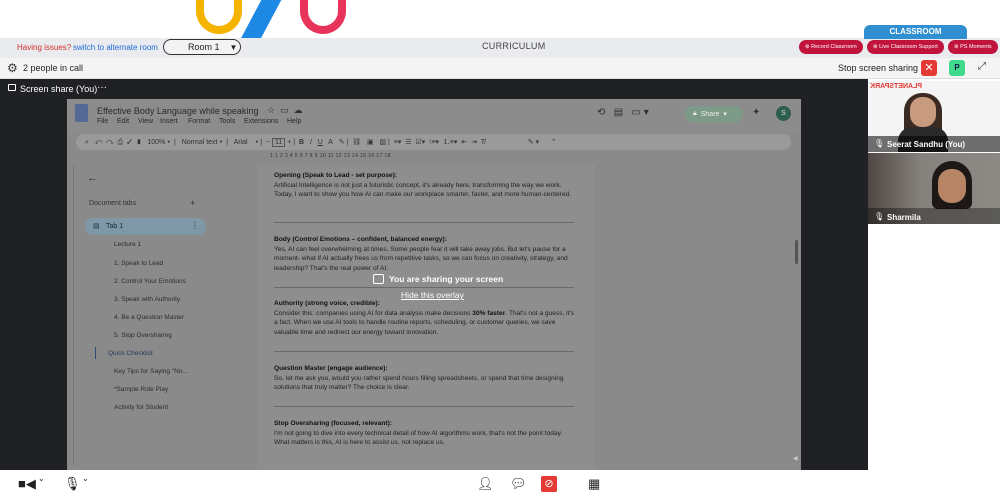 Image resolution: width=1000 pixels, height=497 pixels. Describe the element at coordinates (342, 142) in the screenshot. I see `highlight-icon: ✎` at that location.